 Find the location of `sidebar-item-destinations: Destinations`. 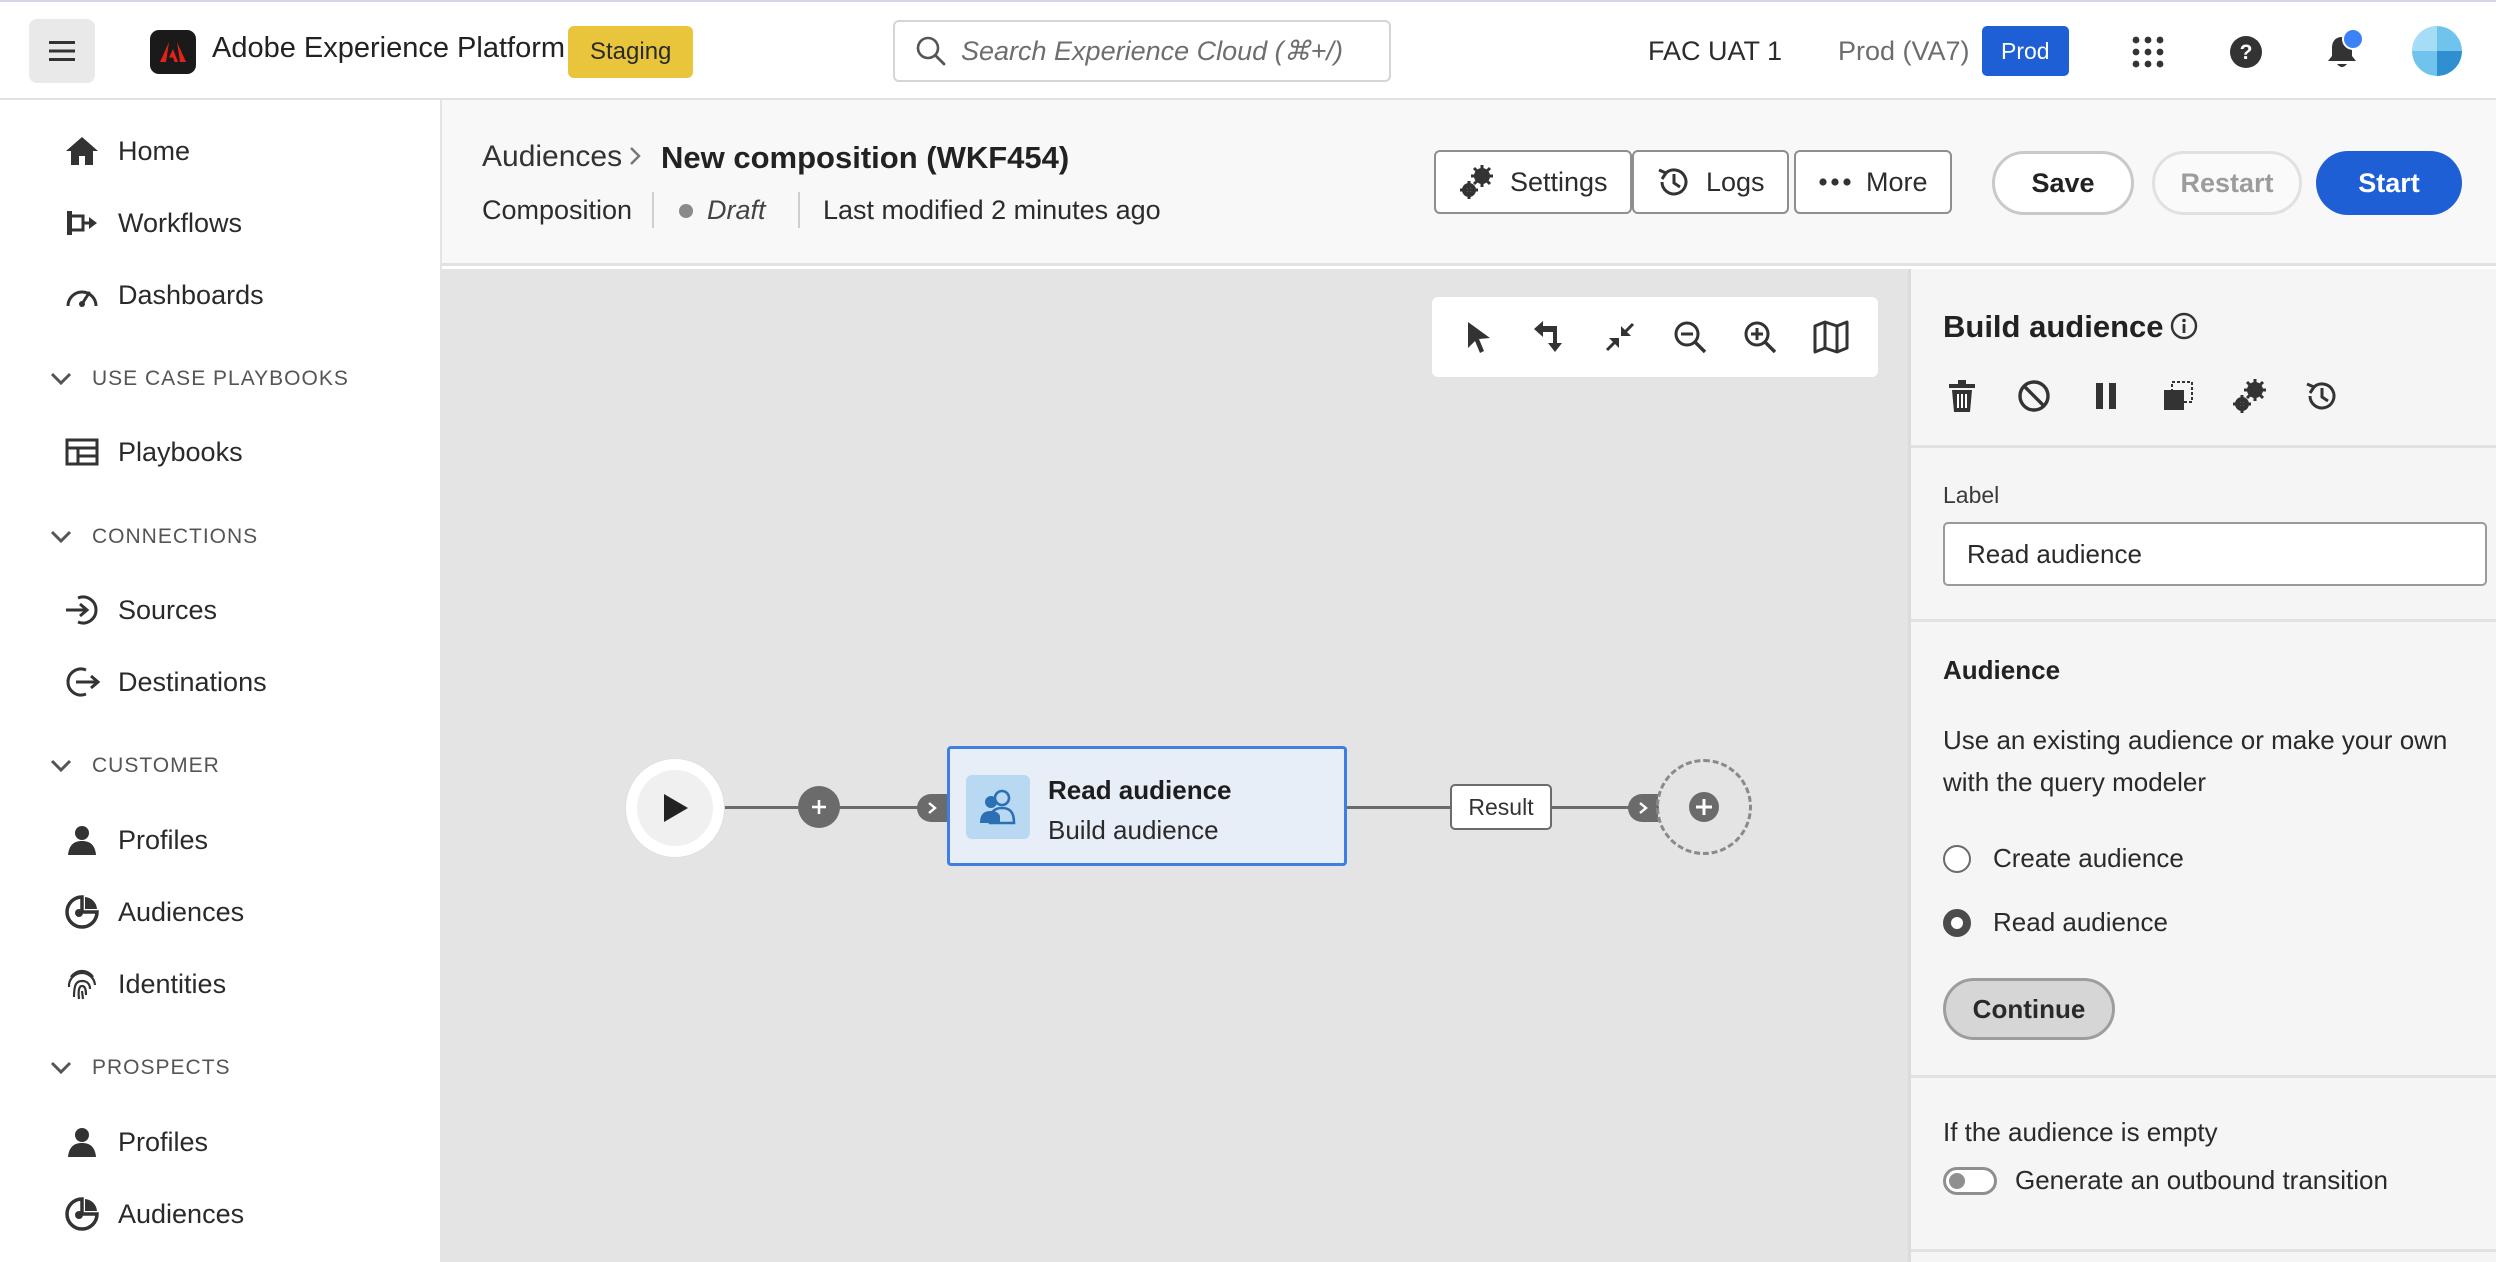

sidebar-item-destinations: Destinations is located at coordinates (242, 682).